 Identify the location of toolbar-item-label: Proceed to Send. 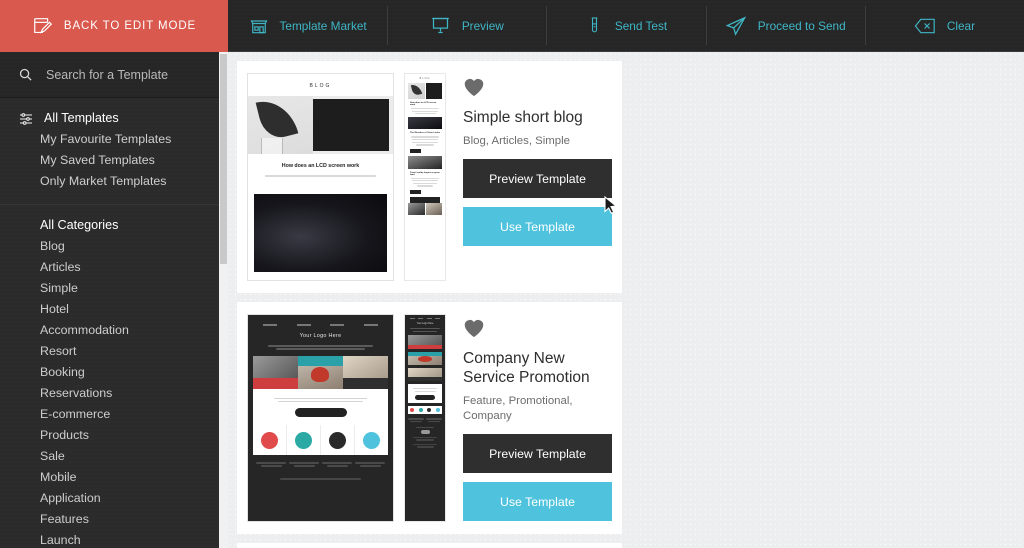
(801, 25).